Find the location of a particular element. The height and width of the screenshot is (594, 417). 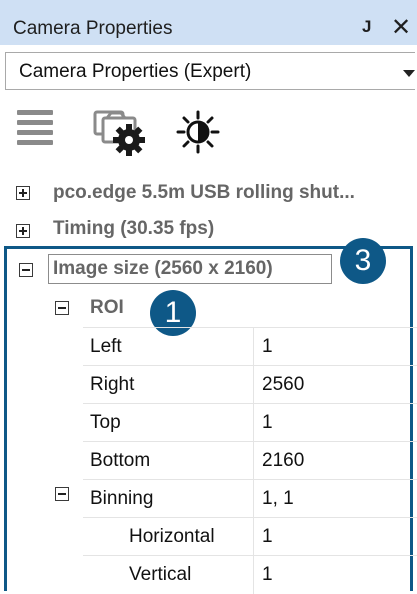

property-row-horizontal: Horizontal 1 is located at coordinates (250, 536).